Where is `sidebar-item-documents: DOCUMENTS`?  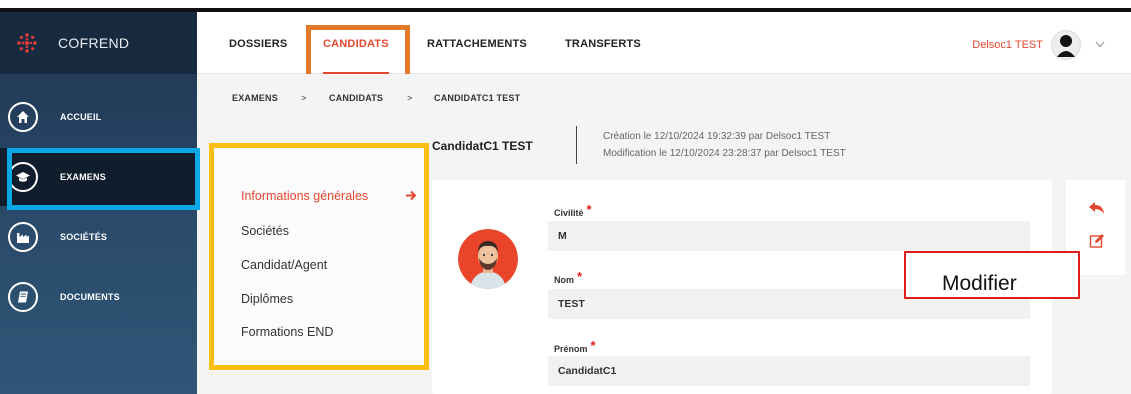
sidebar-item-documents: DOCUMENTS is located at coordinates (98, 297).